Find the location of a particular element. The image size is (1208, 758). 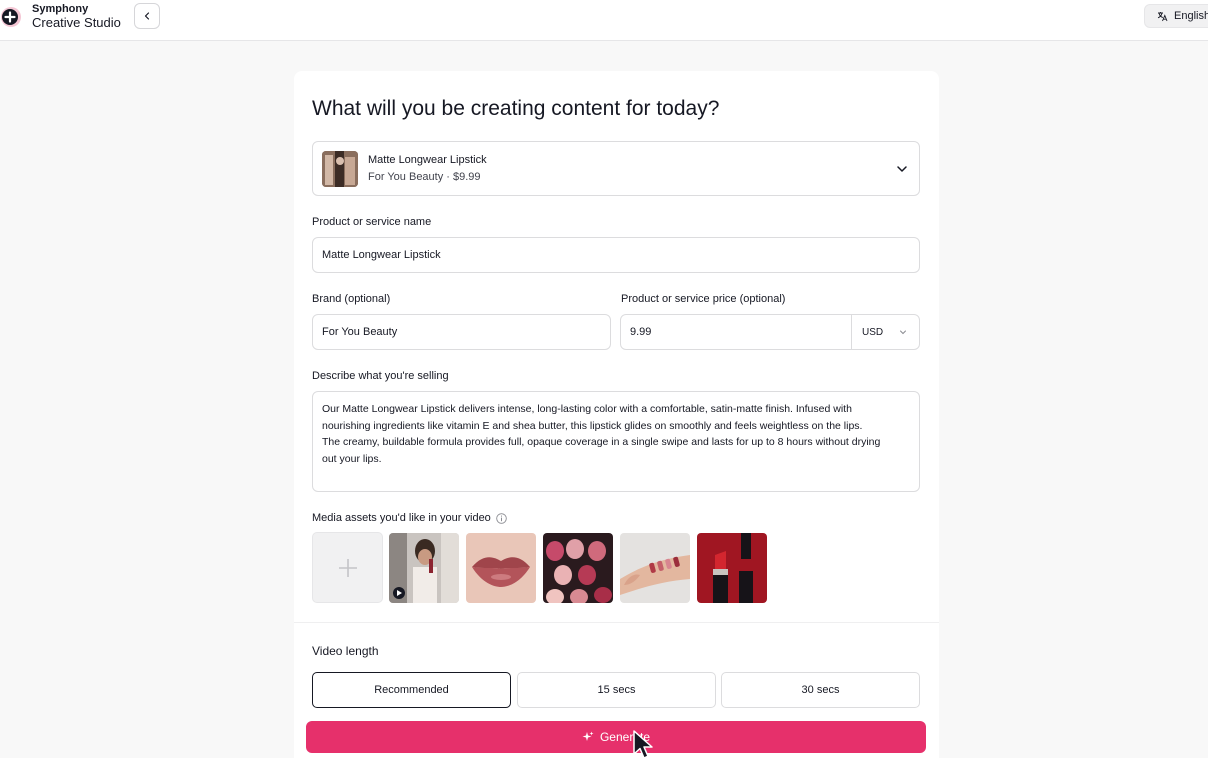

symphony-logo-icon is located at coordinates (12, 16).